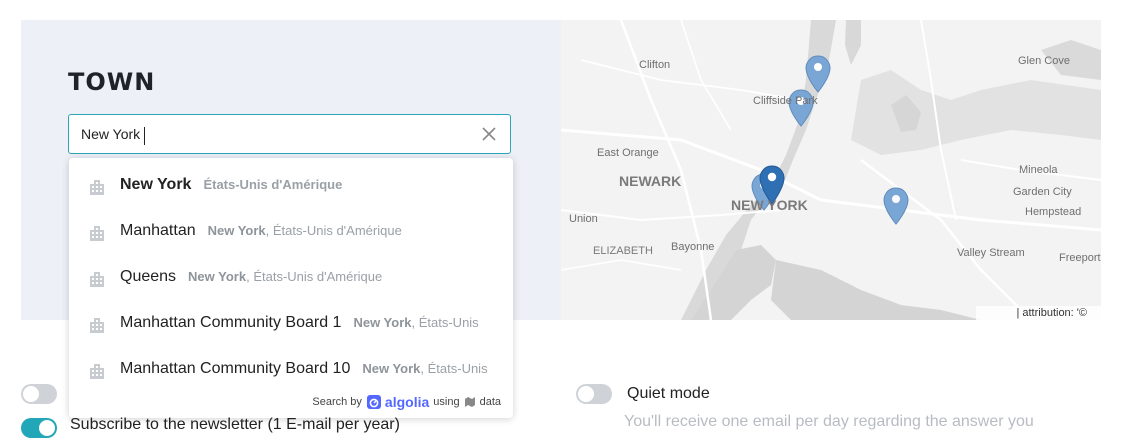  What do you see at coordinates (1042, 192) in the screenshot?
I see `map-label-garden-city: Garden City` at bounding box center [1042, 192].